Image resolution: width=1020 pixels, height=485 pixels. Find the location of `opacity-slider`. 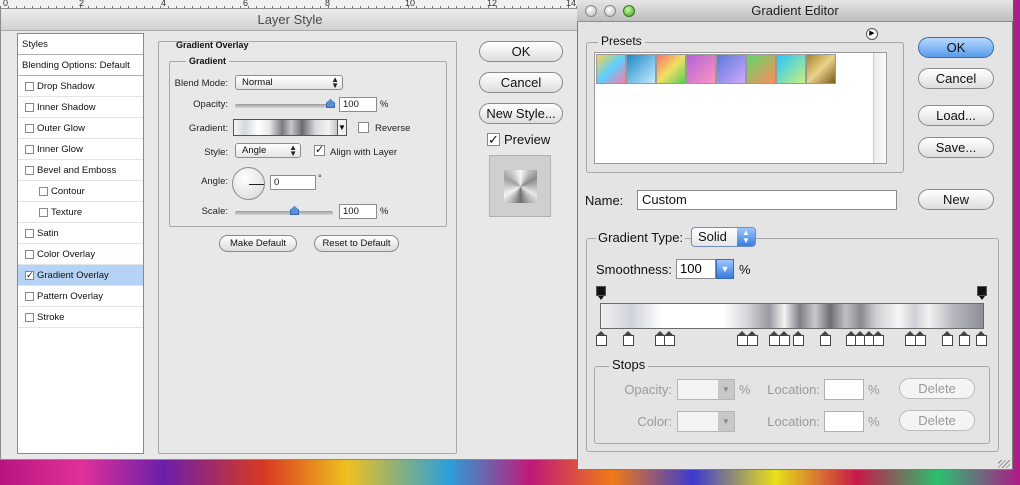

opacity-slider is located at coordinates (284, 106).